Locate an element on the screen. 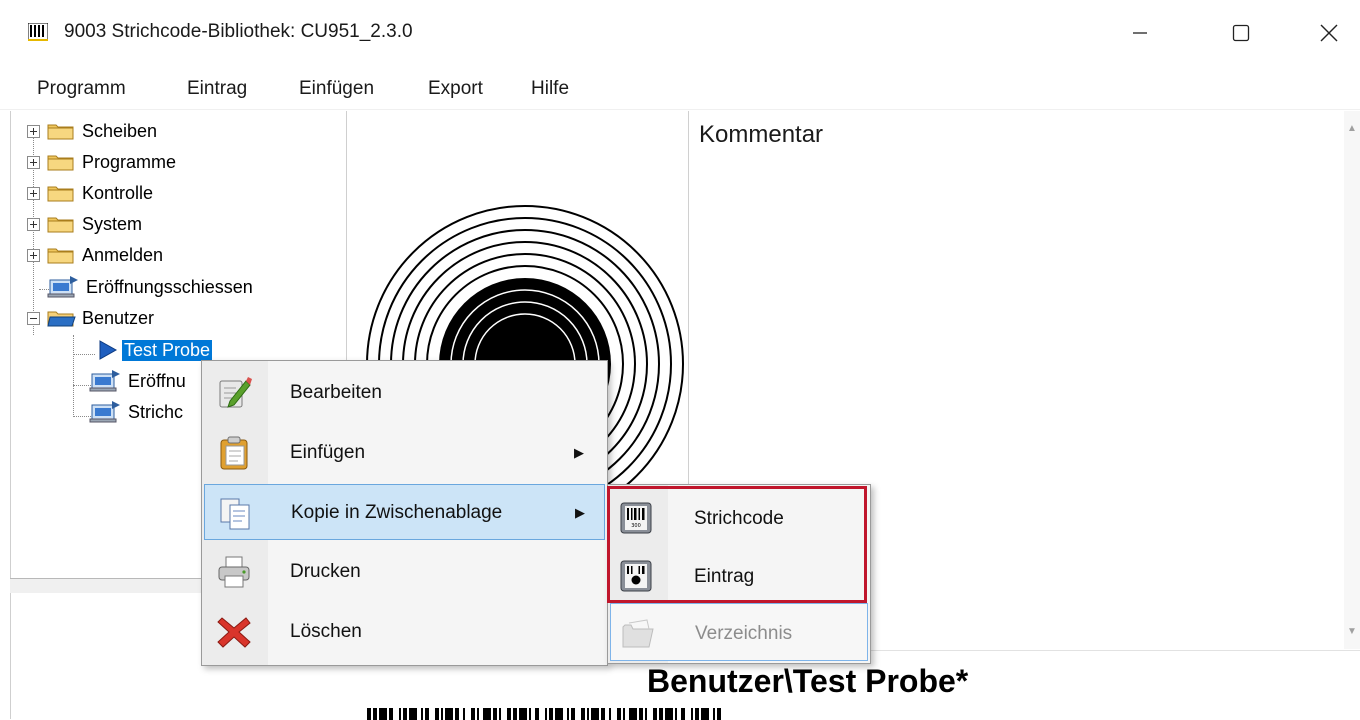 The width and height of the screenshot is (1360, 720). tree-node: Programme is located at coordinates (102, 162).